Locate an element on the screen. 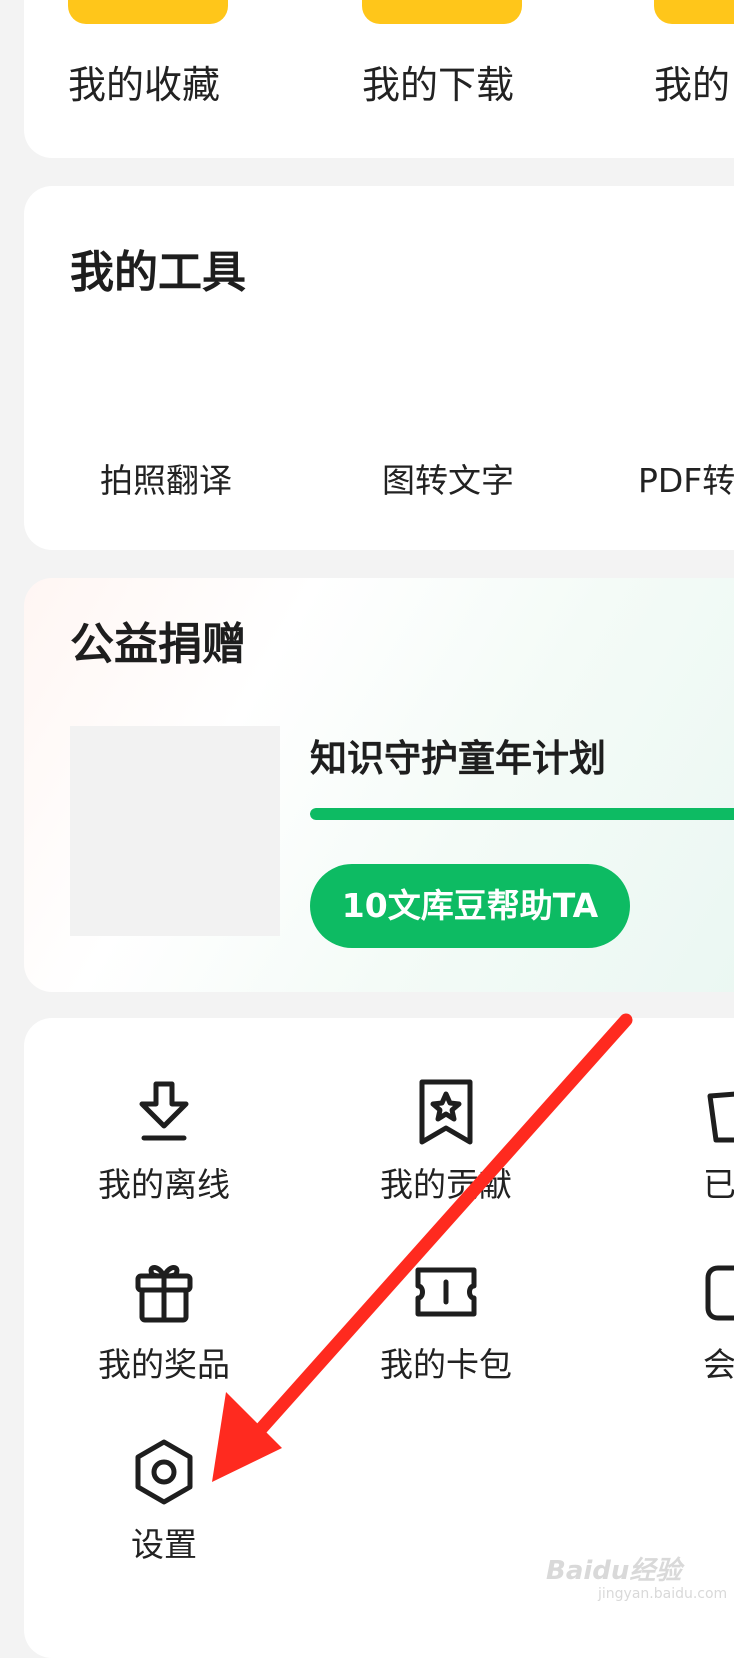  offline-download-icon is located at coordinates (164, 1111).